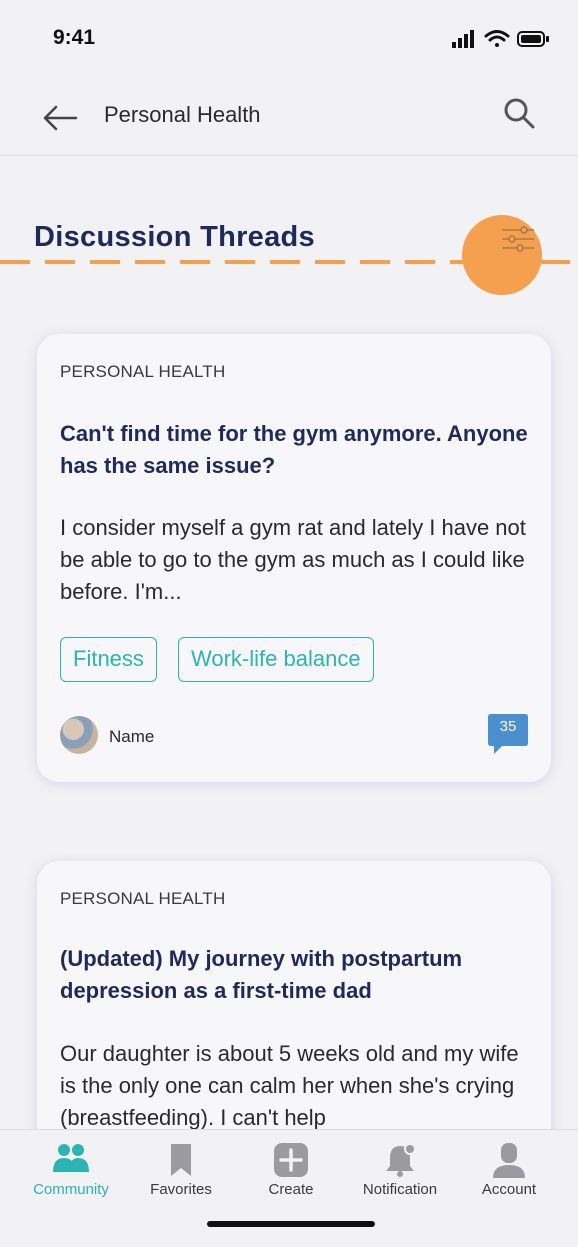  Describe the element at coordinates (174, 237) in the screenshot. I see `section-title: Discussion Threads` at that location.